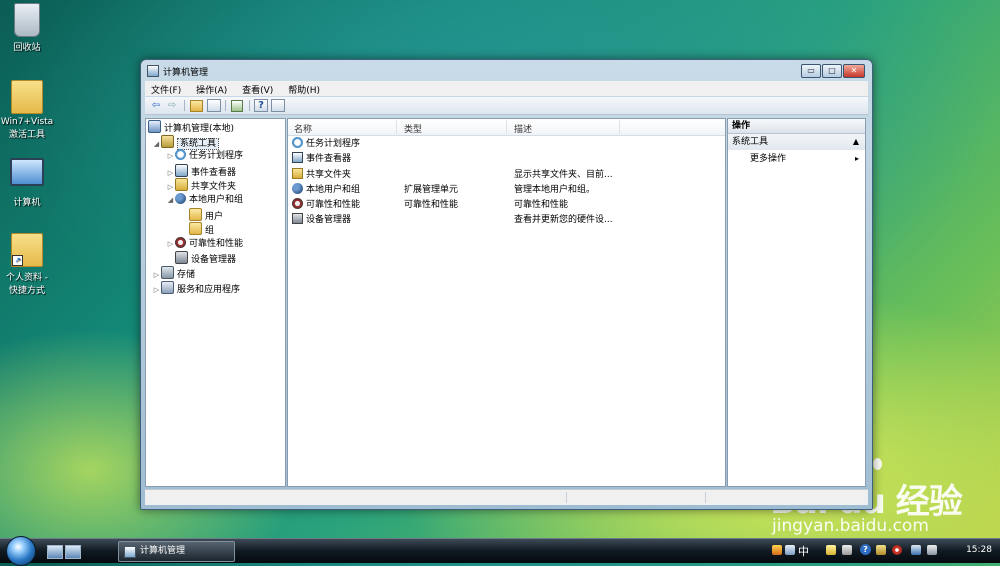  Describe the element at coordinates (506, 159) in the screenshot. I see `list-item: 事件查看器` at that location.